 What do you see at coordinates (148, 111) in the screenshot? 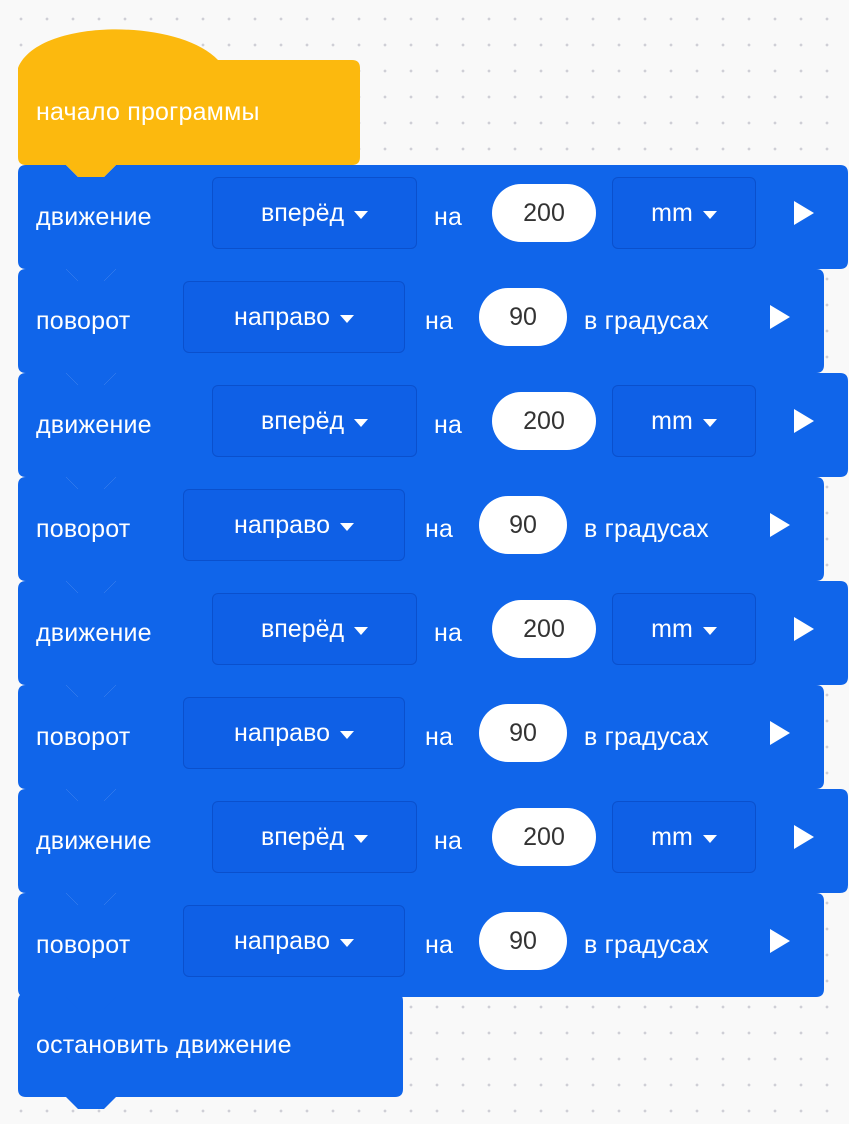
I see `start-program-label: начало программы` at bounding box center [148, 111].